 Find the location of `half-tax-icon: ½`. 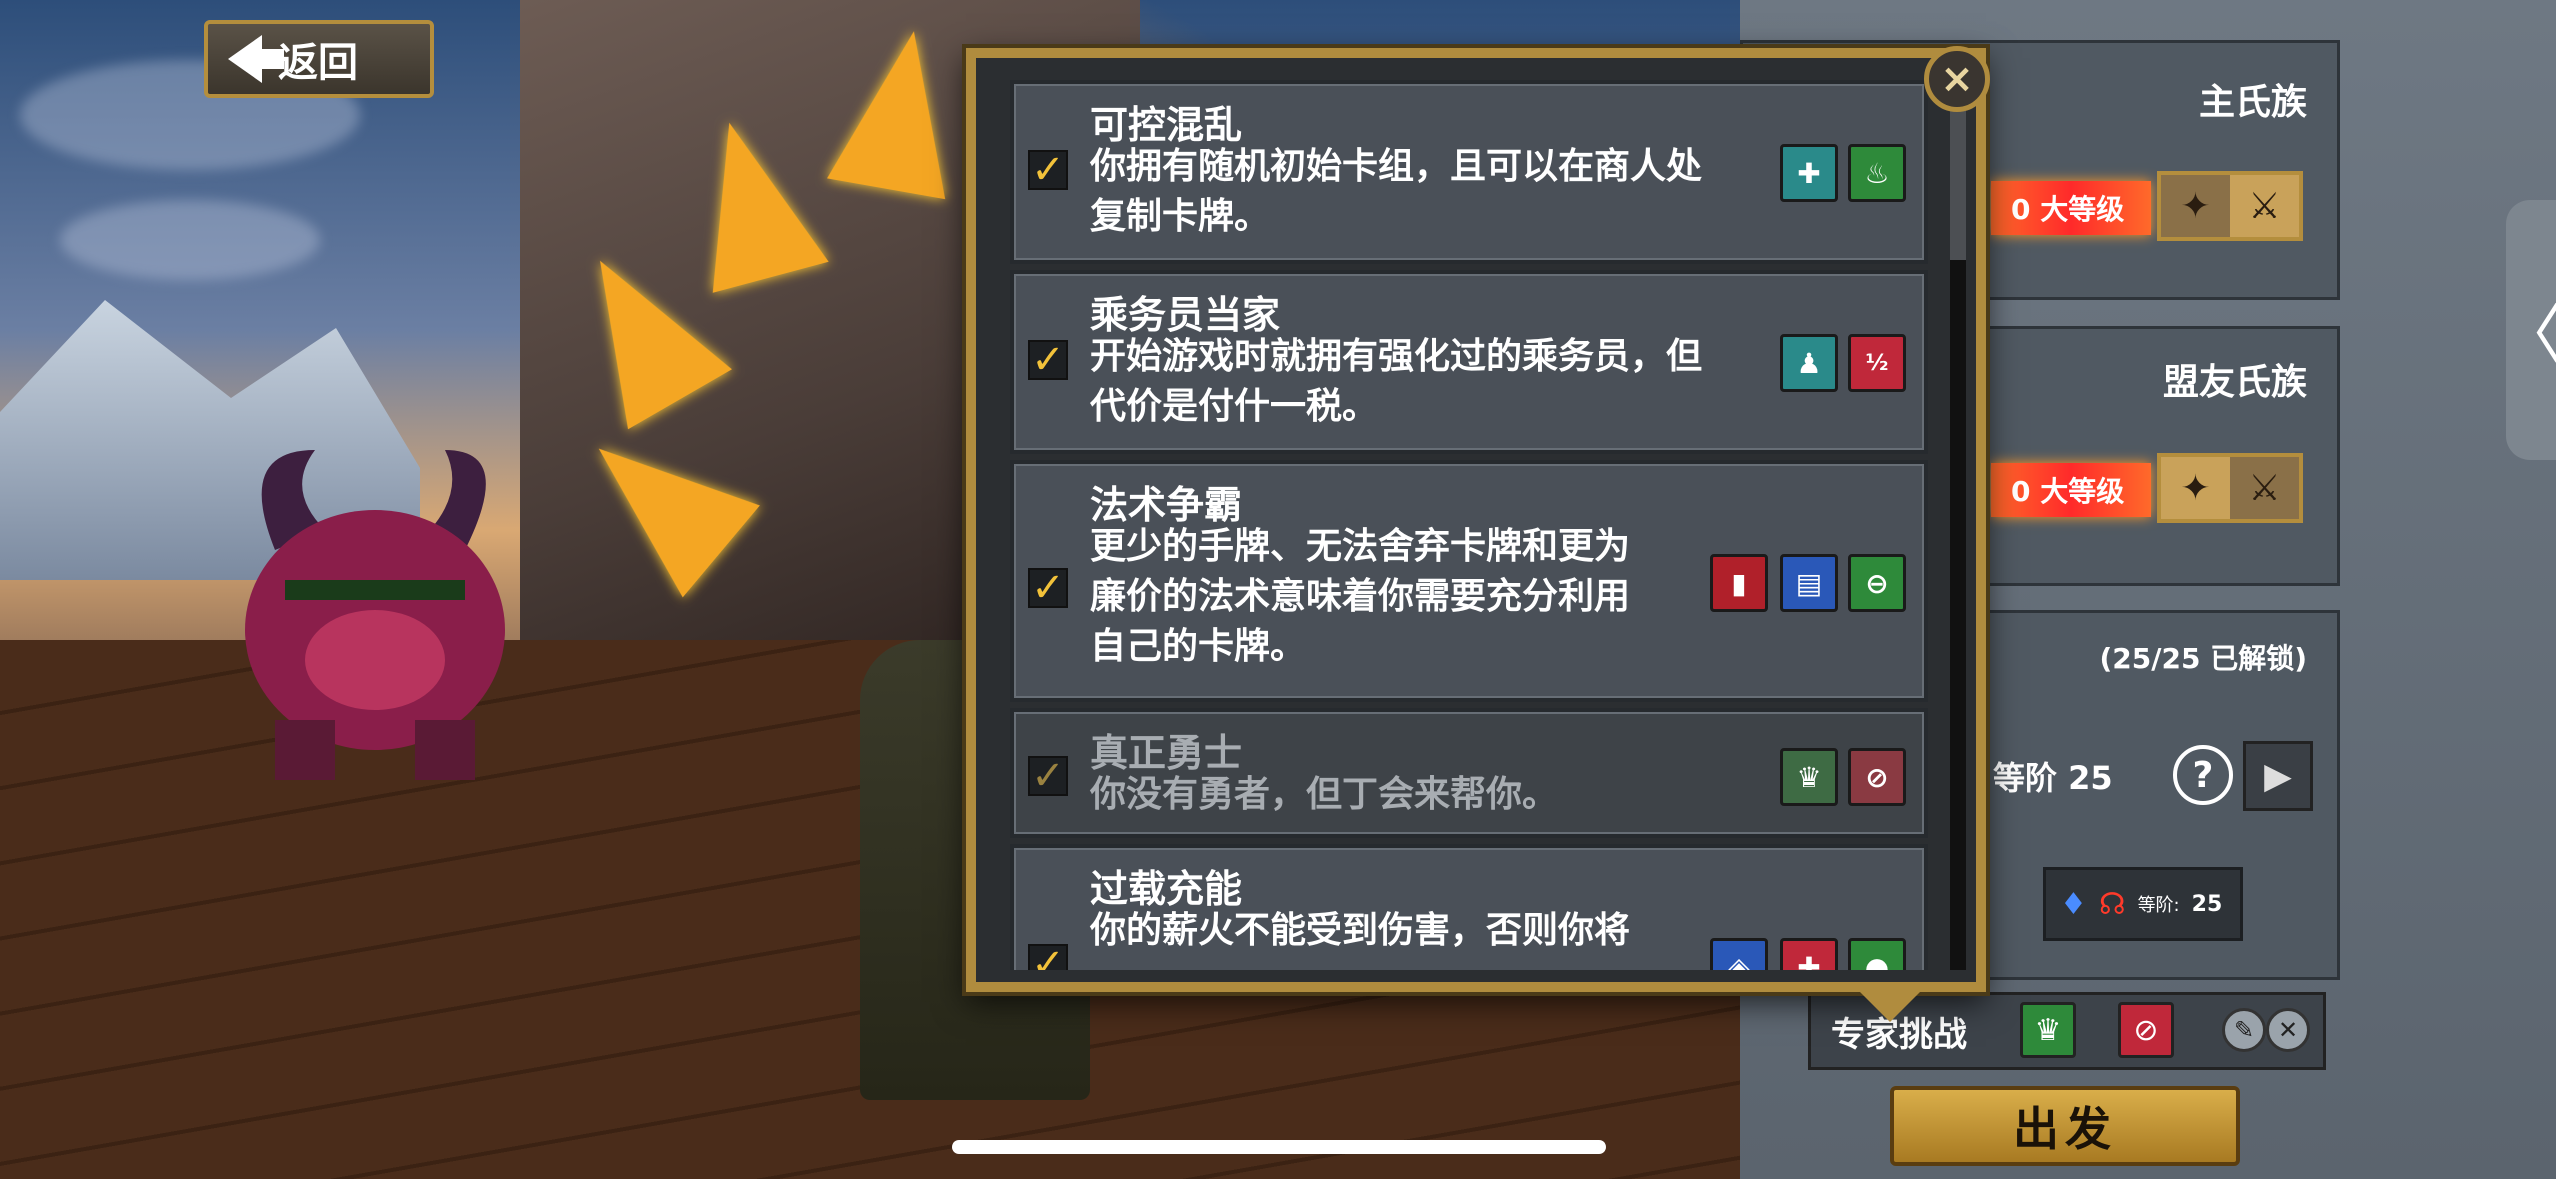

half-tax-icon: ½ is located at coordinates (1877, 363).